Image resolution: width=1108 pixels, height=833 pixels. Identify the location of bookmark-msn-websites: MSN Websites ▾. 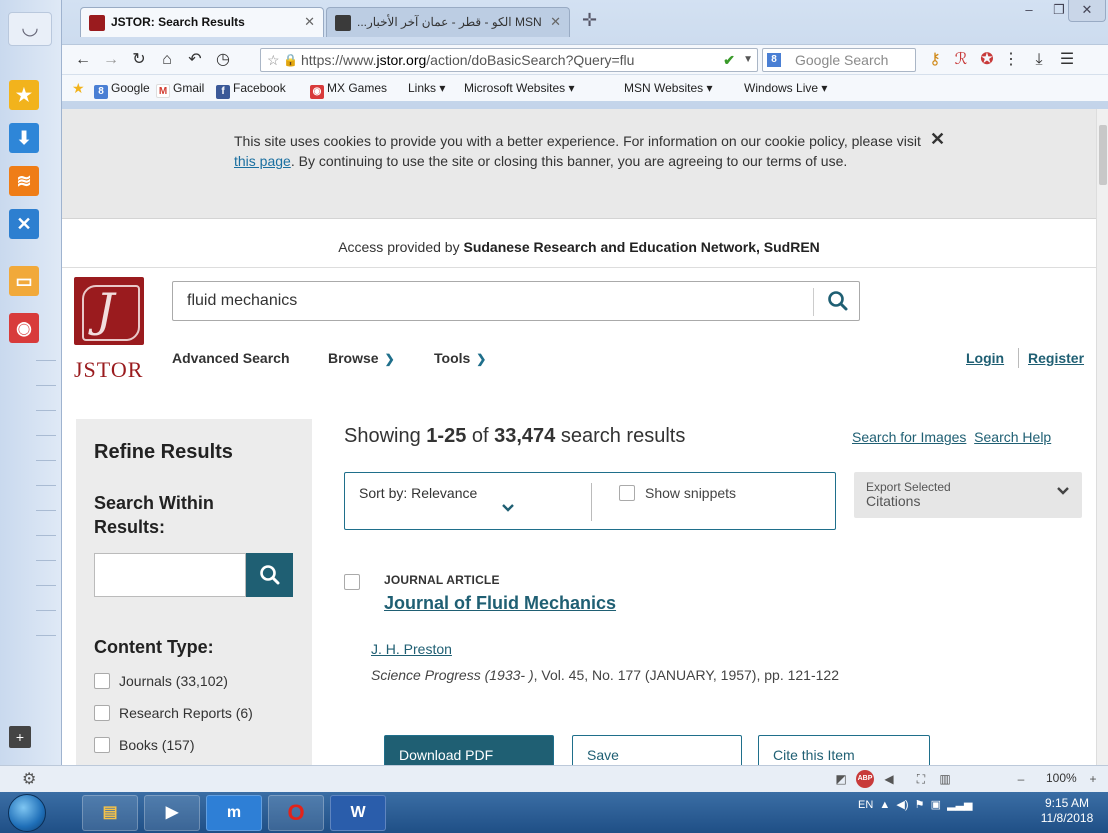
(668, 88).